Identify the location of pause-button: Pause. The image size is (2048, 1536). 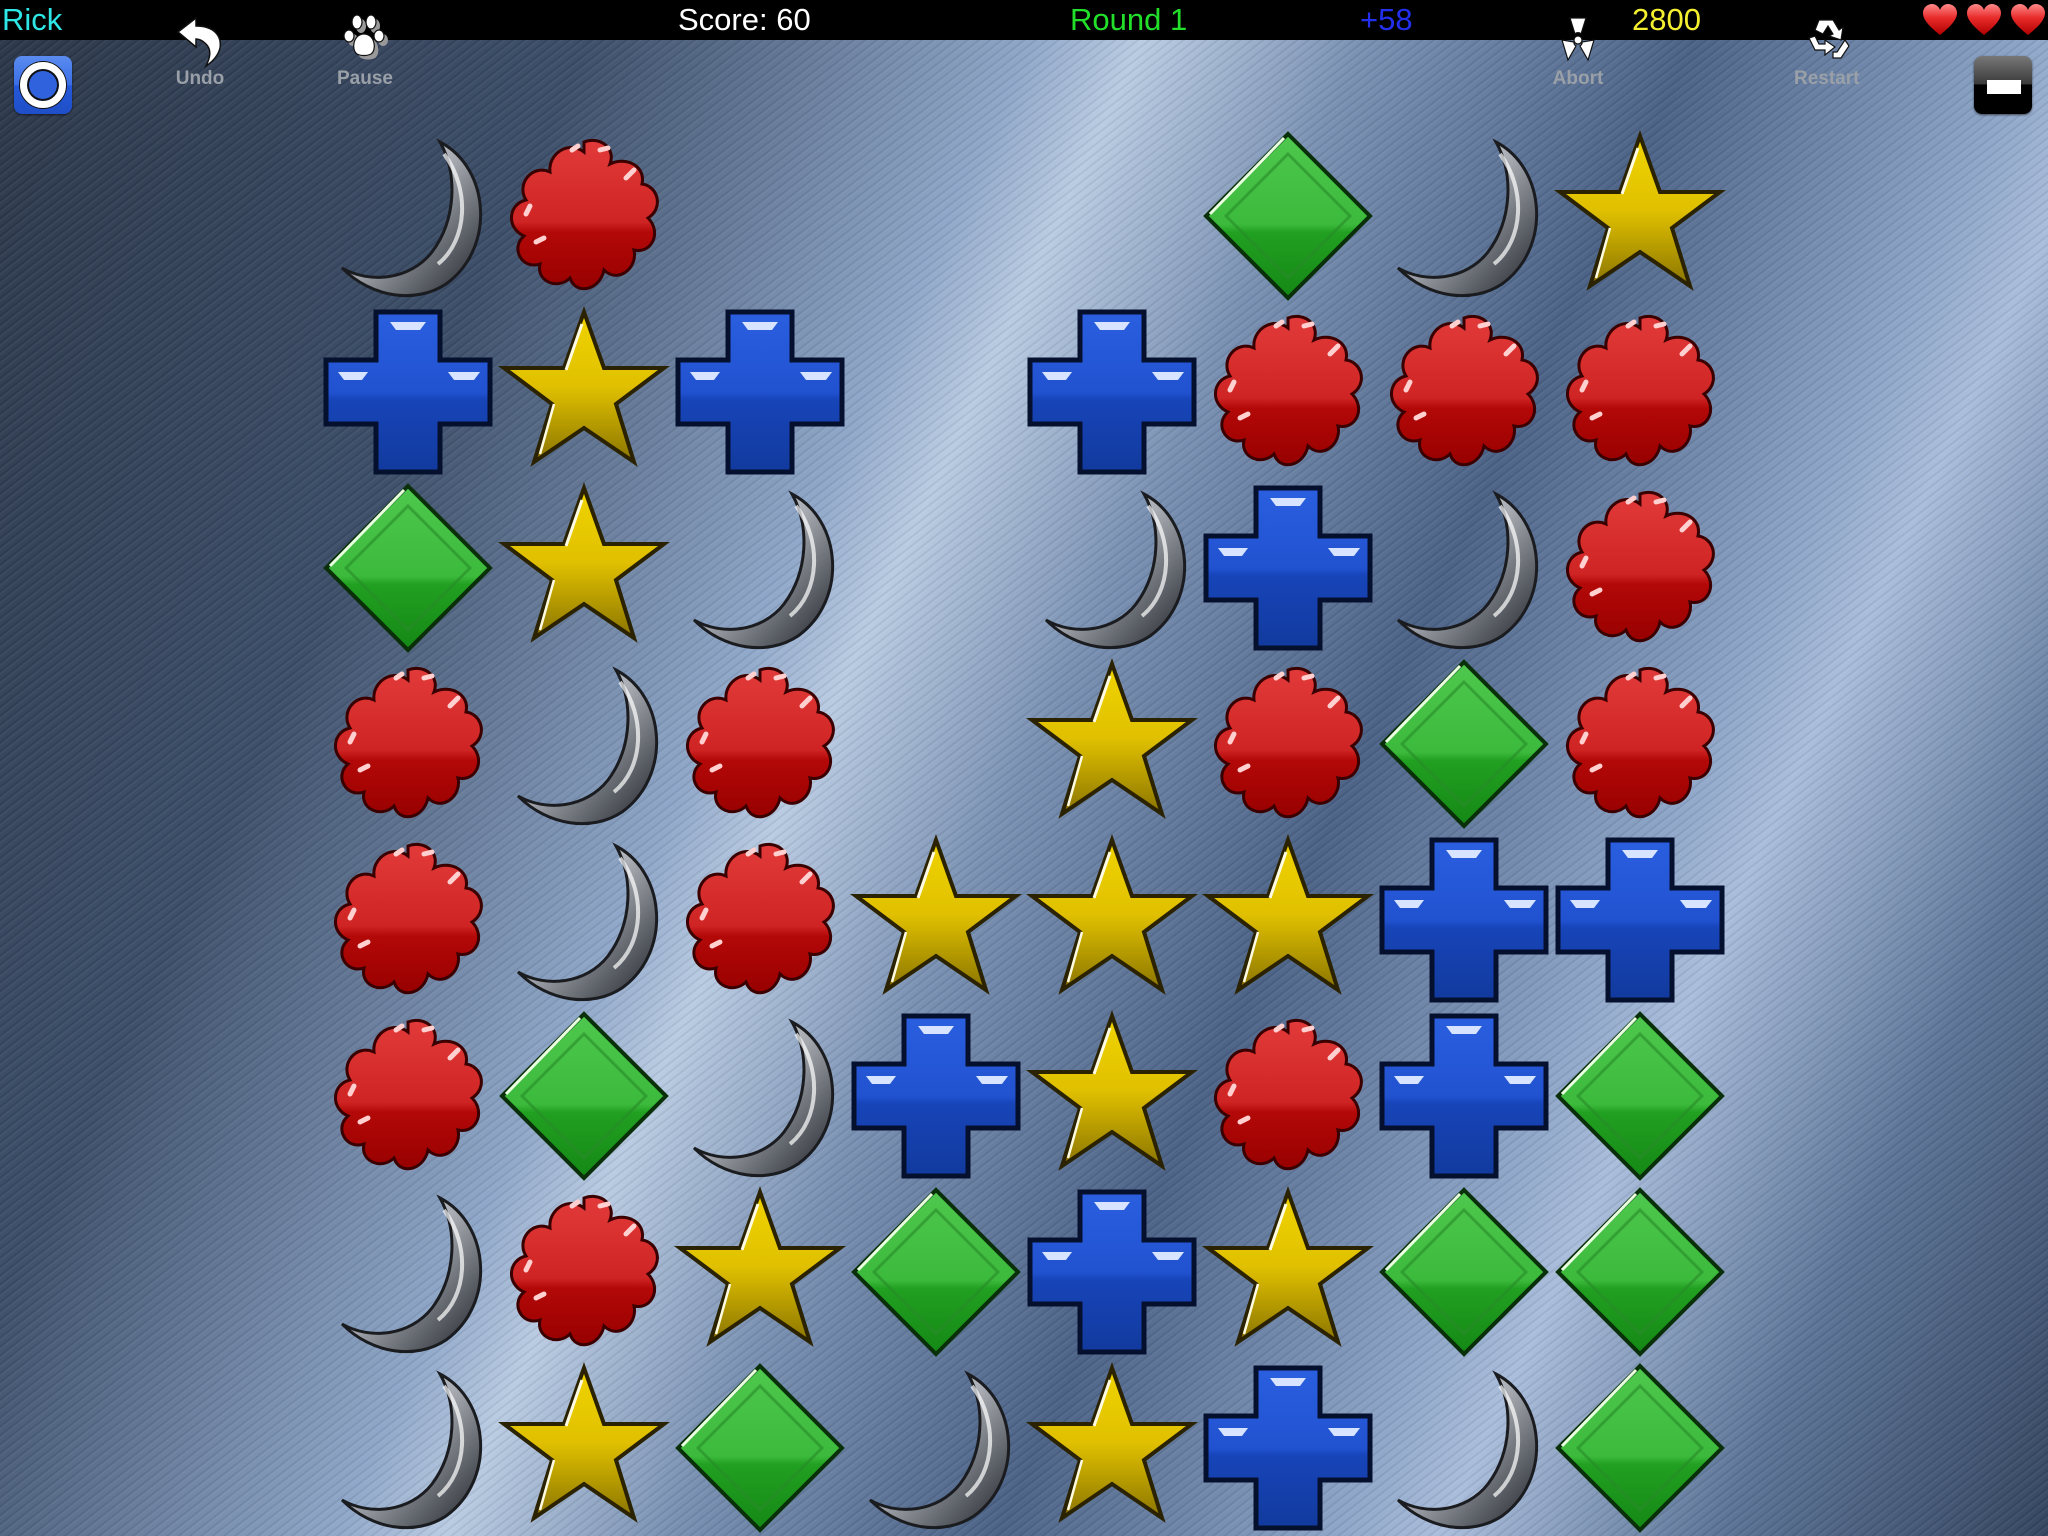
(365, 52).